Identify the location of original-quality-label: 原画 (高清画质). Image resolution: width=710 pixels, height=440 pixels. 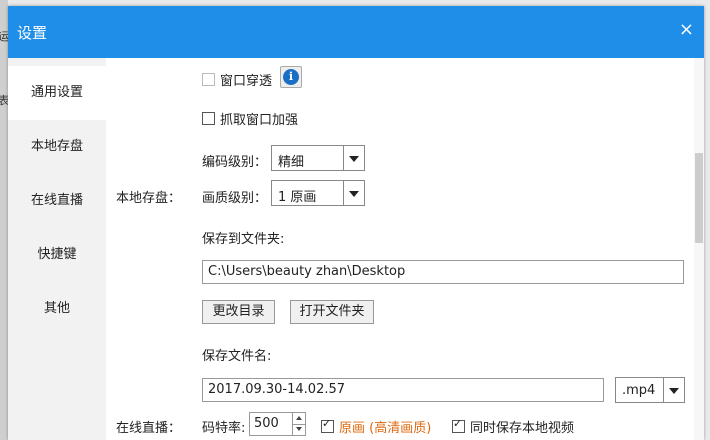
(385, 428).